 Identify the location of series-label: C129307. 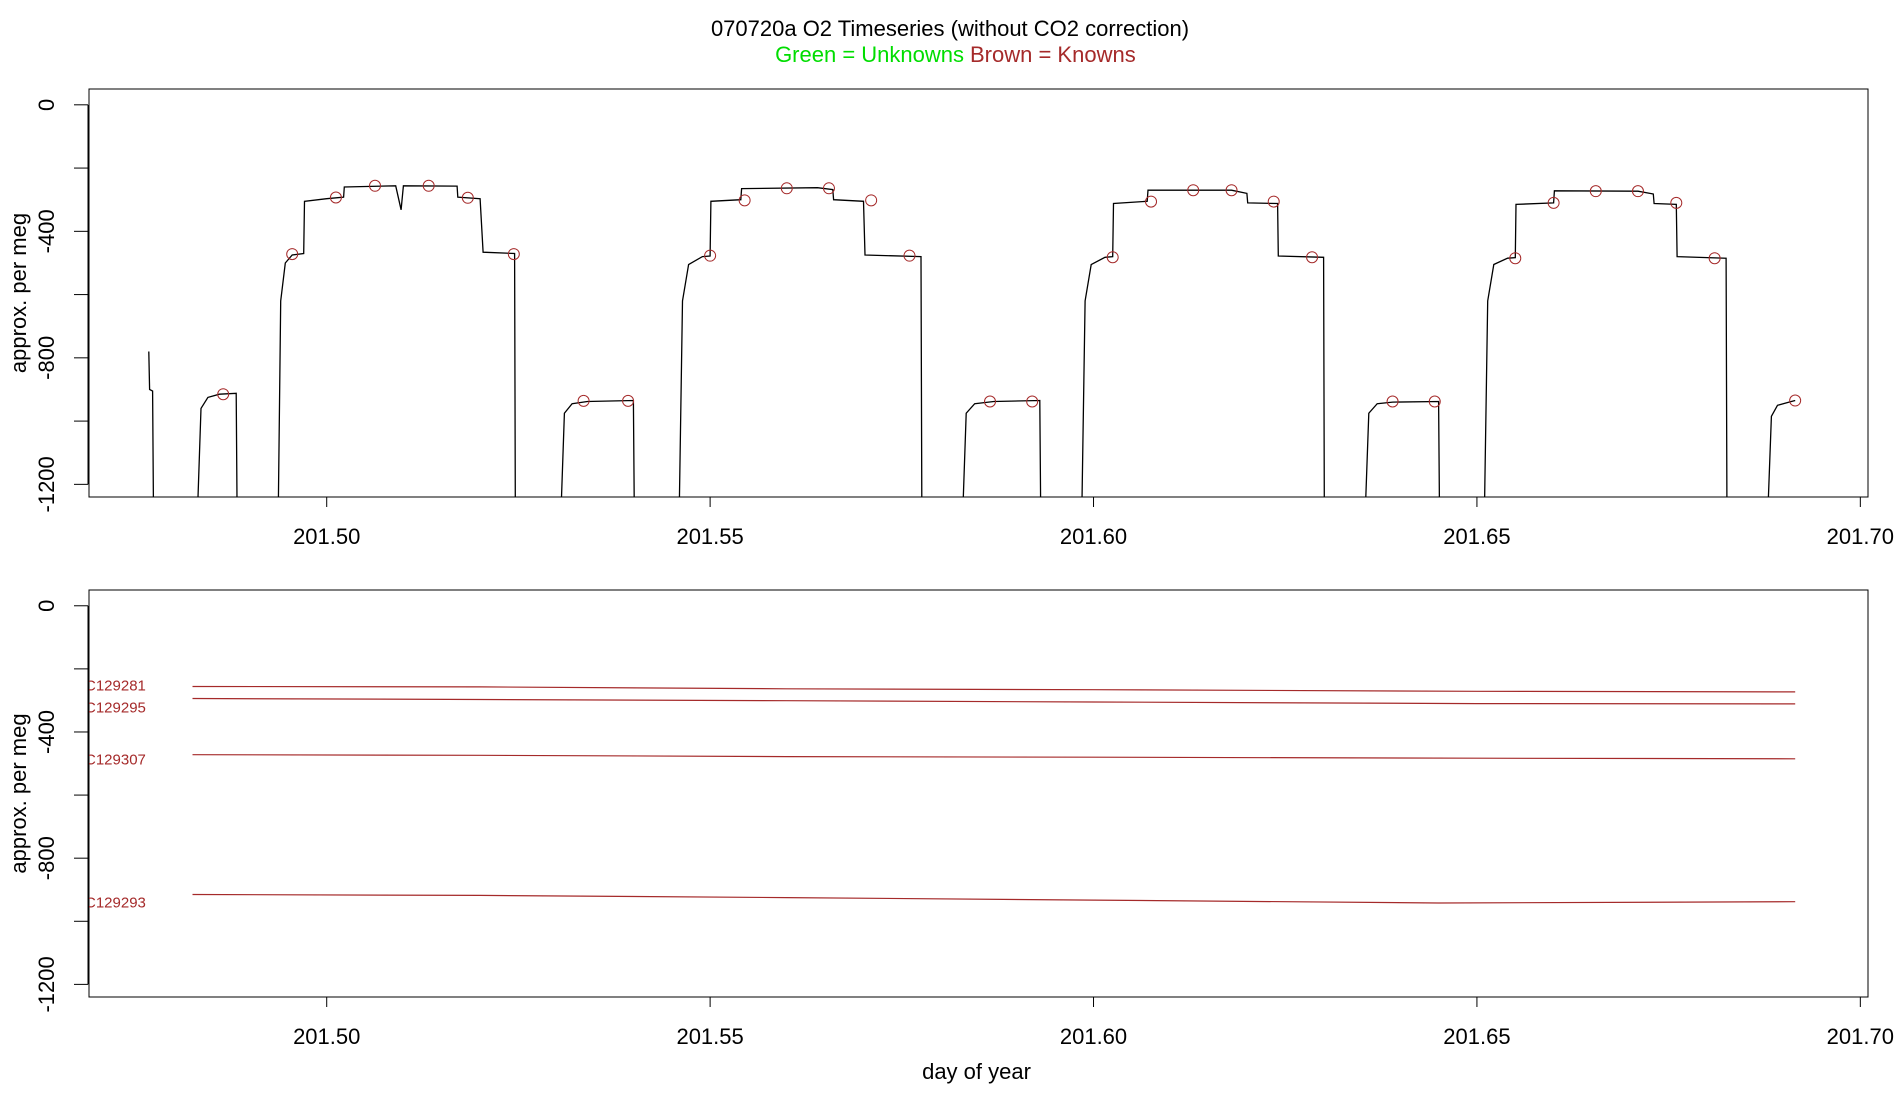
(115, 760).